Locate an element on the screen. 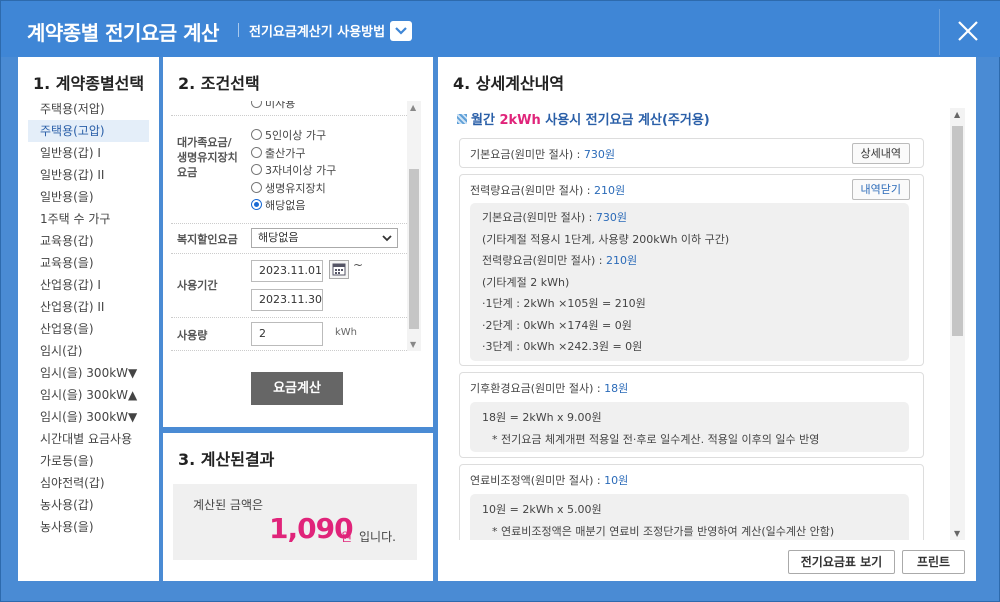 Image resolution: width=1000 pixels, height=602 pixels. contract-type-item: 주택용(저압) is located at coordinates (88, 109).